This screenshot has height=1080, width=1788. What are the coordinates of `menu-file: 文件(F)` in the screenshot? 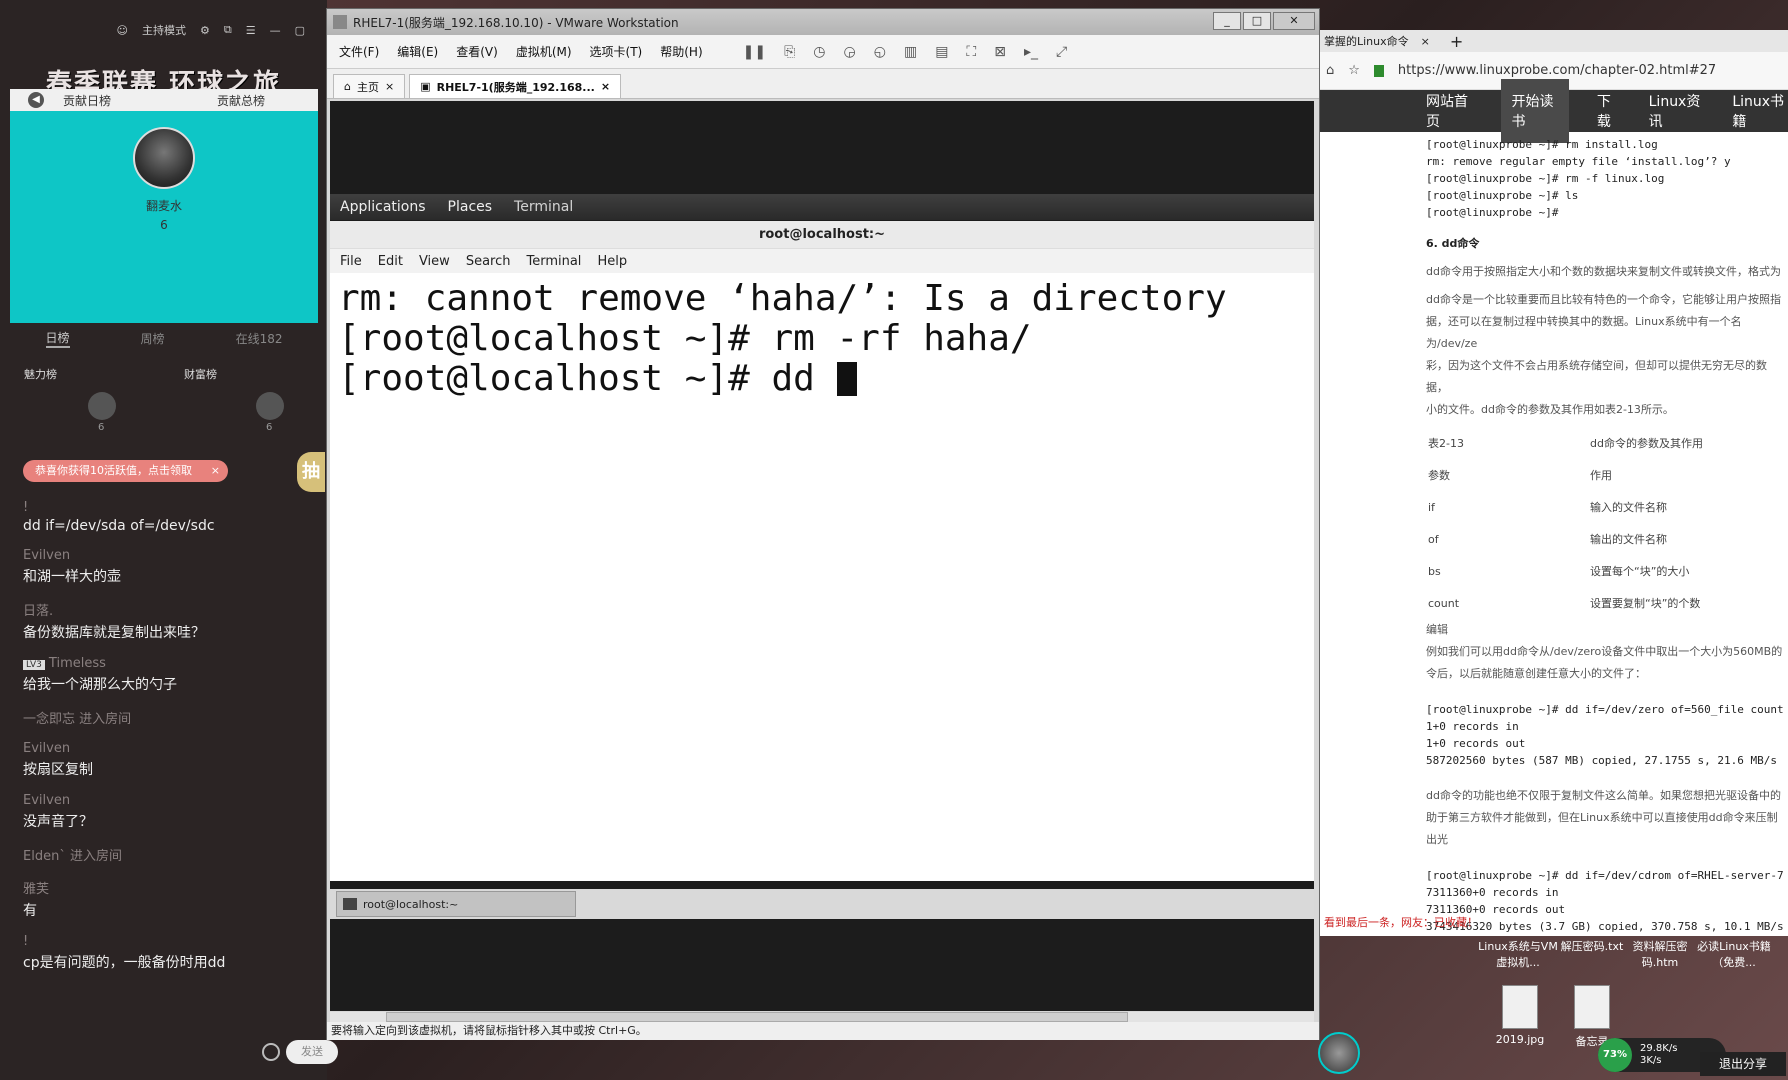 It's located at (359, 51).